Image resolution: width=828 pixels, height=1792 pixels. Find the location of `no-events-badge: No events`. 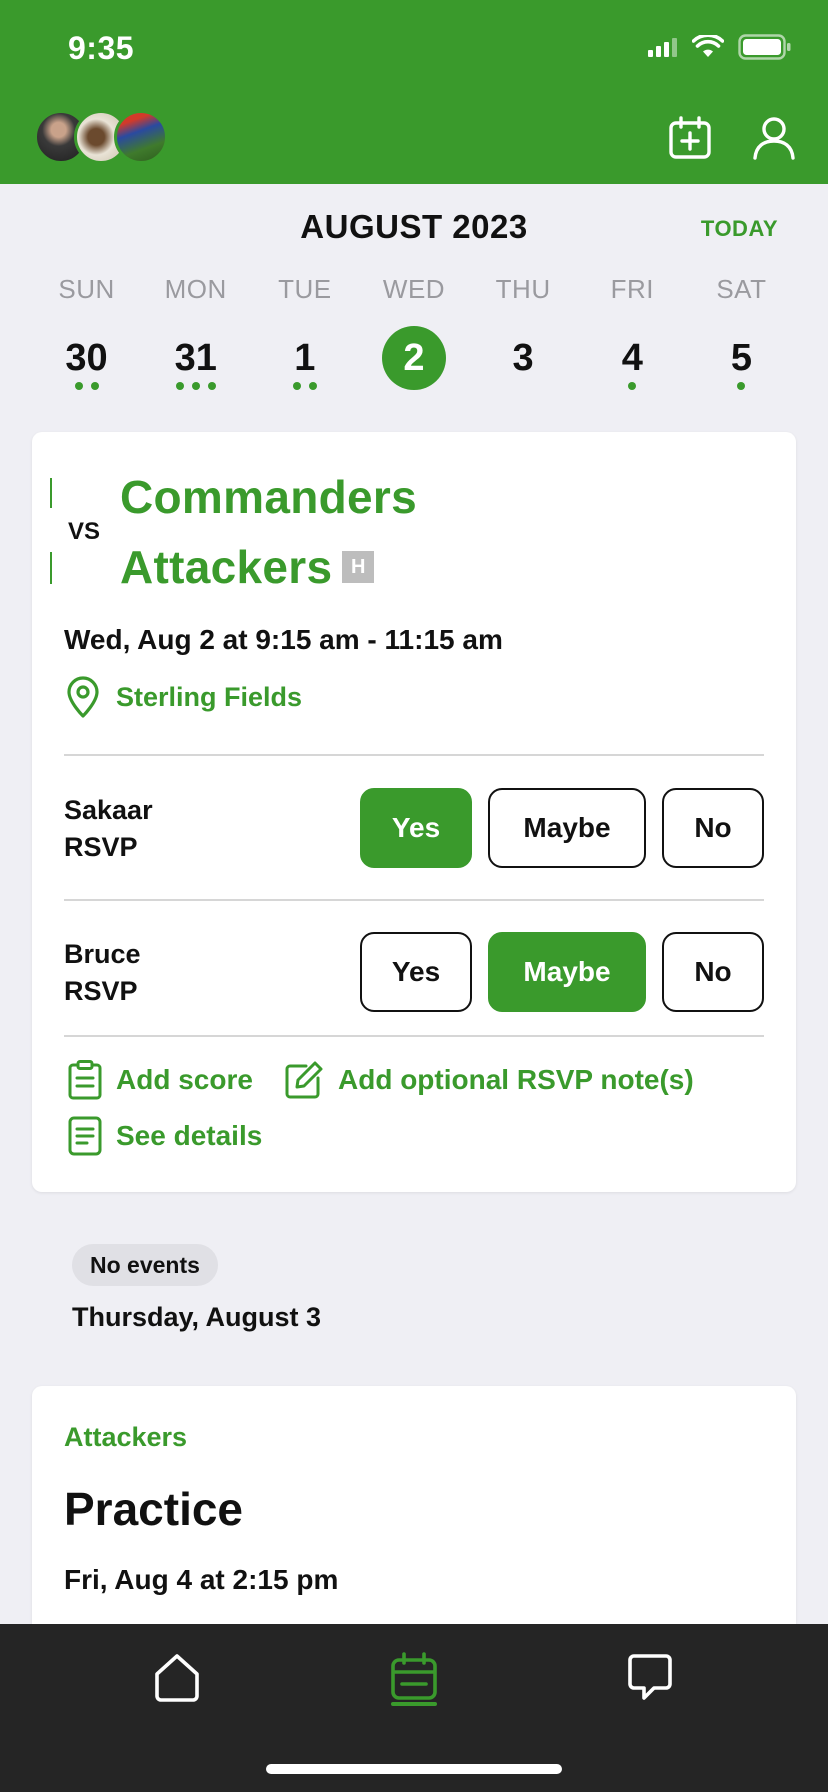

no-events-badge: No events is located at coordinates (145, 1265).